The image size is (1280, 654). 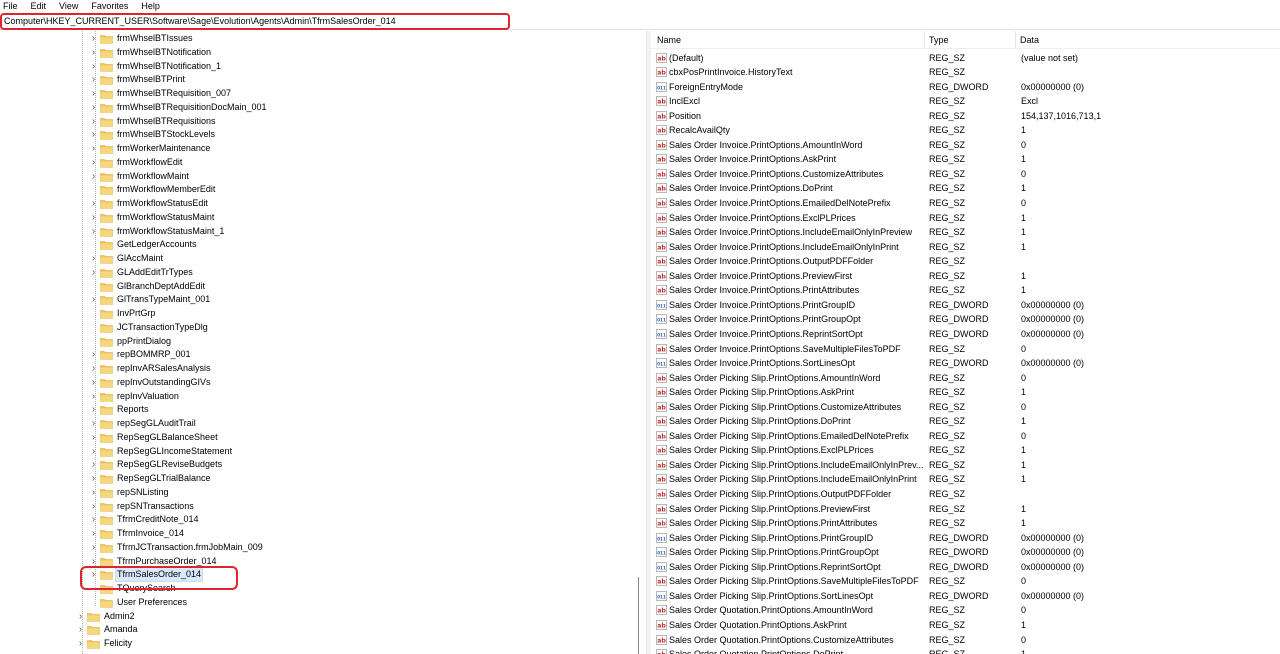 What do you see at coordinates (106, 616) in the screenshot?
I see `tree-item: › Admin2` at bounding box center [106, 616].